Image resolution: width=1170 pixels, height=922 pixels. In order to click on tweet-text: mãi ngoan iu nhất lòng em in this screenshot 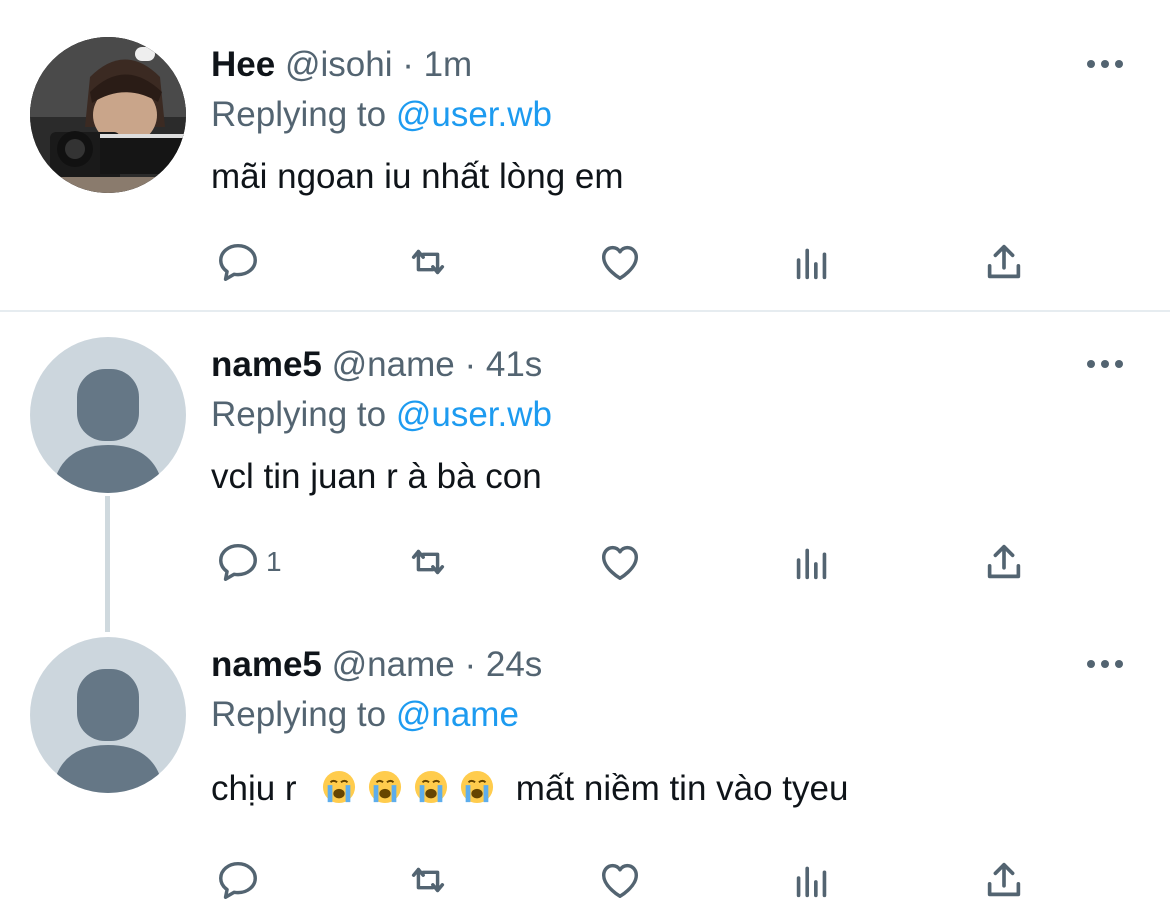, I will do `click(417, 176)`.